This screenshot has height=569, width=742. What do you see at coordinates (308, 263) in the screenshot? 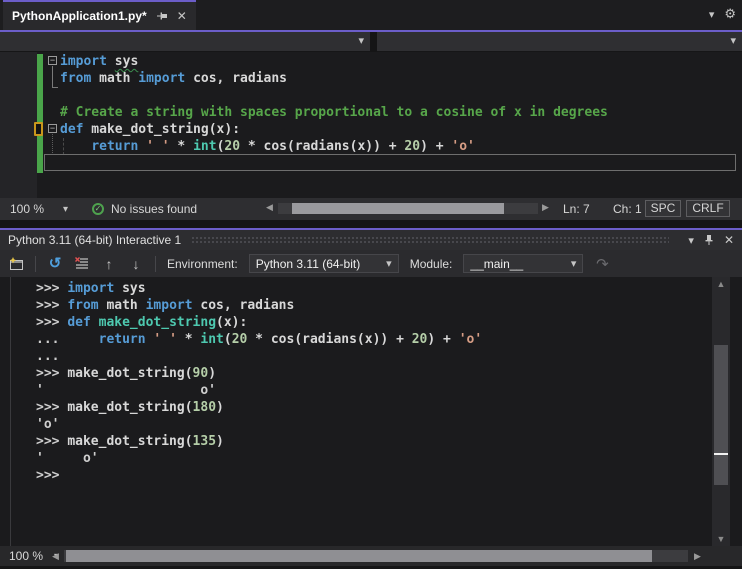
I see `environment-dropdown-value: Python 3.11 (64-bit)` at bounding box center [308, 263].